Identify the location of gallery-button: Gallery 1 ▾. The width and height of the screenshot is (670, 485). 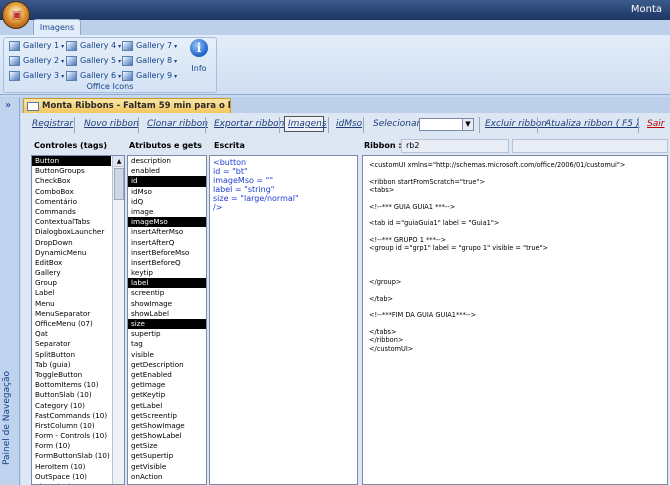
(35, 46).